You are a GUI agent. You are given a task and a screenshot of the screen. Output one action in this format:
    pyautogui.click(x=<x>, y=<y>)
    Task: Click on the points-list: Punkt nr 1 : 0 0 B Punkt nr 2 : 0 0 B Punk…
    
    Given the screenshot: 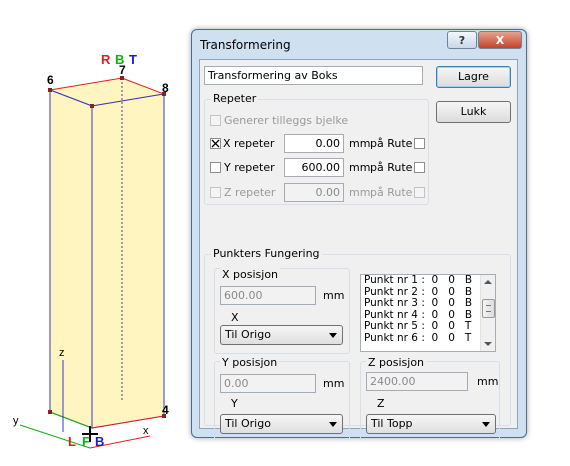 What is the action you would take?
    pyautogui.click(x=428, y=313)
    